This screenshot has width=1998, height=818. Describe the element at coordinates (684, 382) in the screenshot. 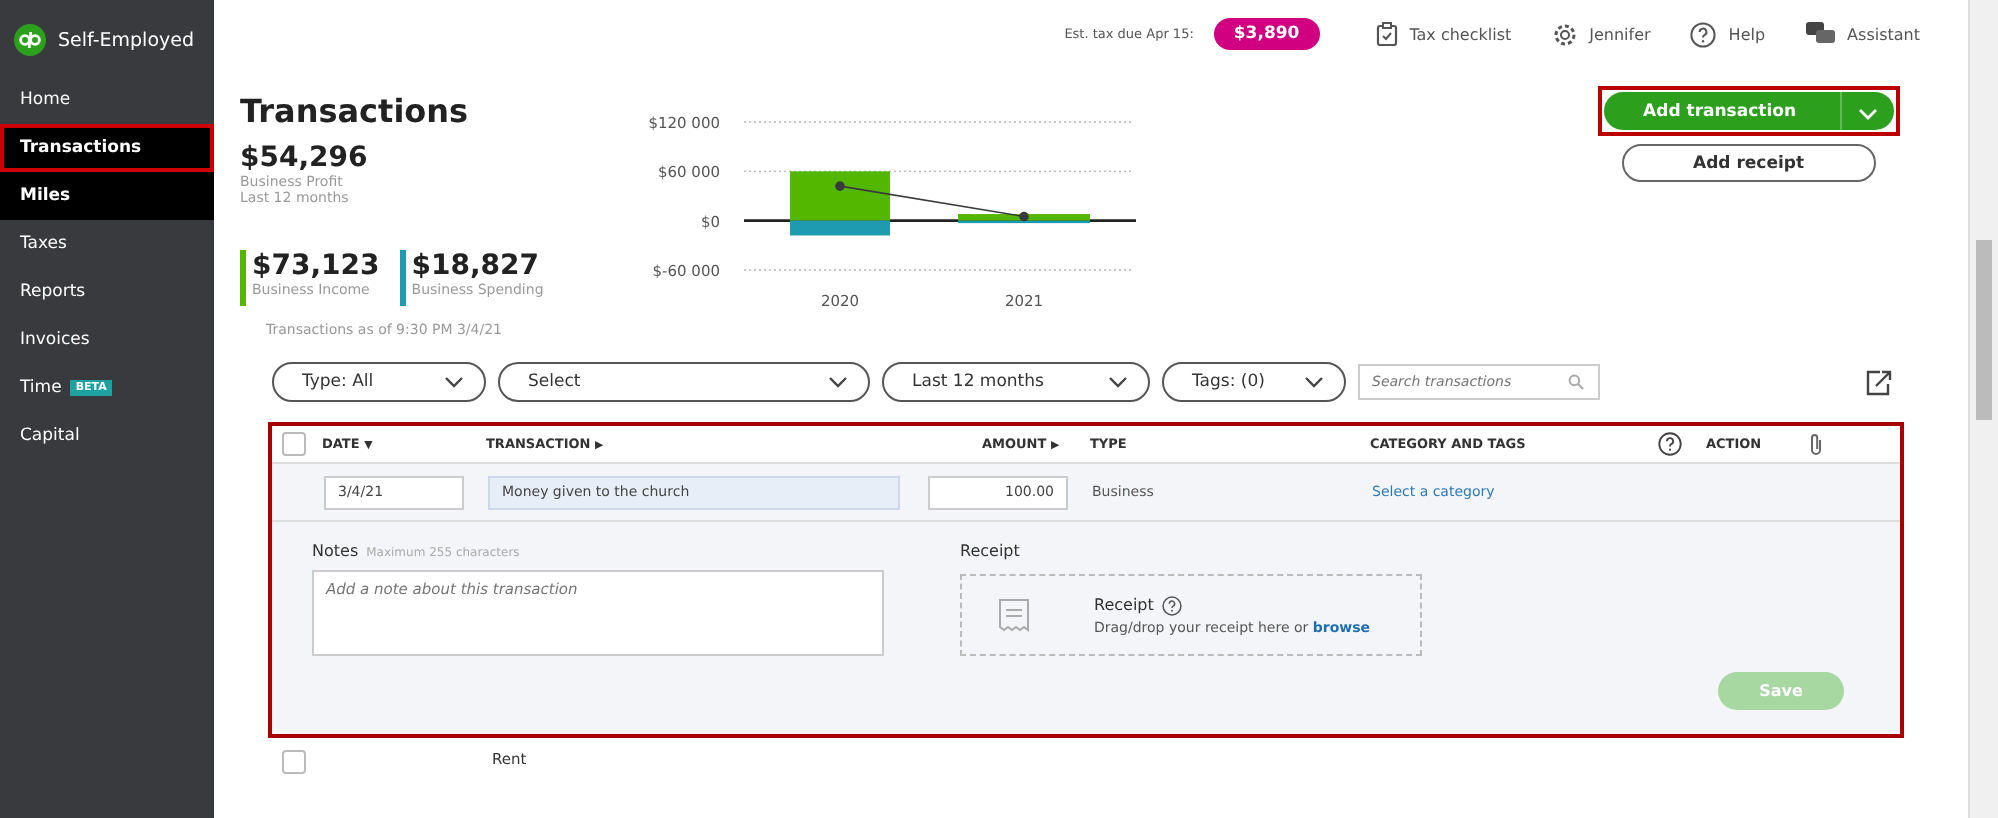

I see `filter-dropdown: Select` at that location.